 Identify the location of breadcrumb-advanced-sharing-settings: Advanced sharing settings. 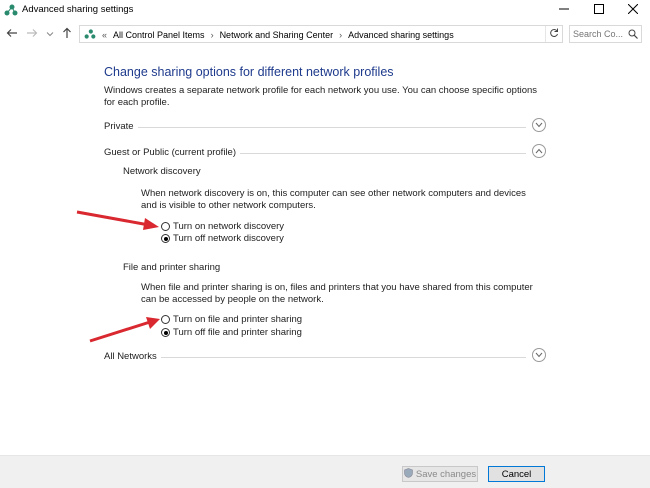
(401, 35).